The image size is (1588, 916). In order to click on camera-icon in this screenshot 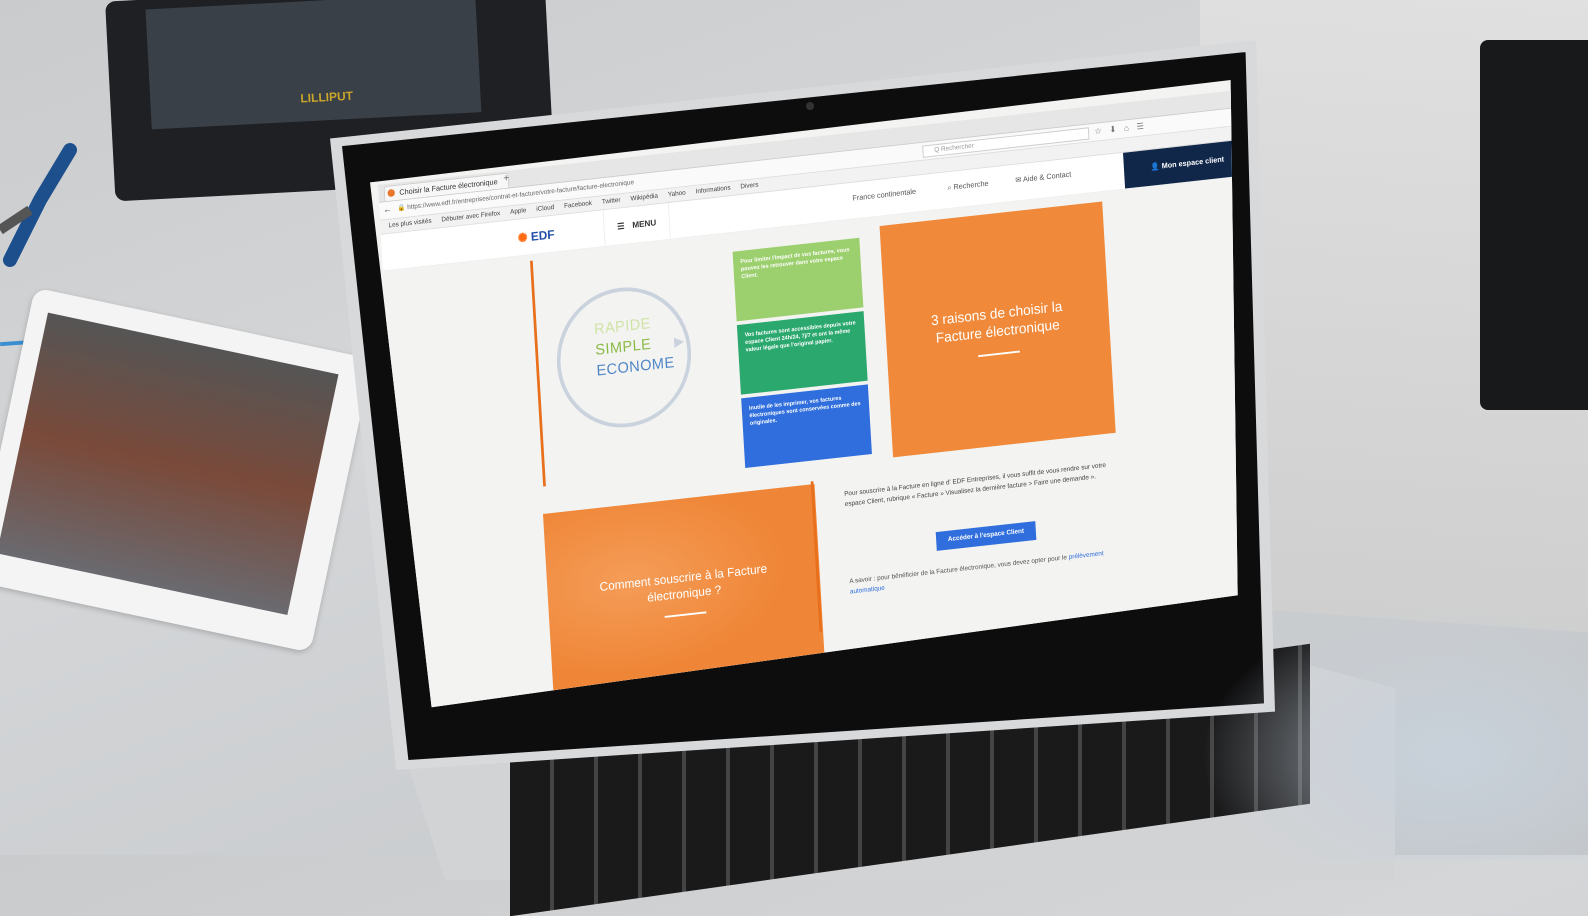, I will do `click(810, 106)`.